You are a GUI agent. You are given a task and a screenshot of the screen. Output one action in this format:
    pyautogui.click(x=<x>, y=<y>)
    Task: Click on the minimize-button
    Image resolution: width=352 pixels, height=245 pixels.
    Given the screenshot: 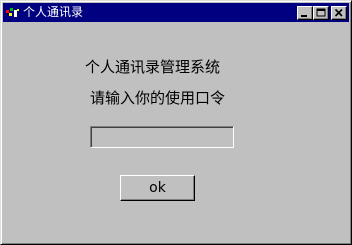 What is the action you would take?
    pyautogui.click(x=305, y=13)
    